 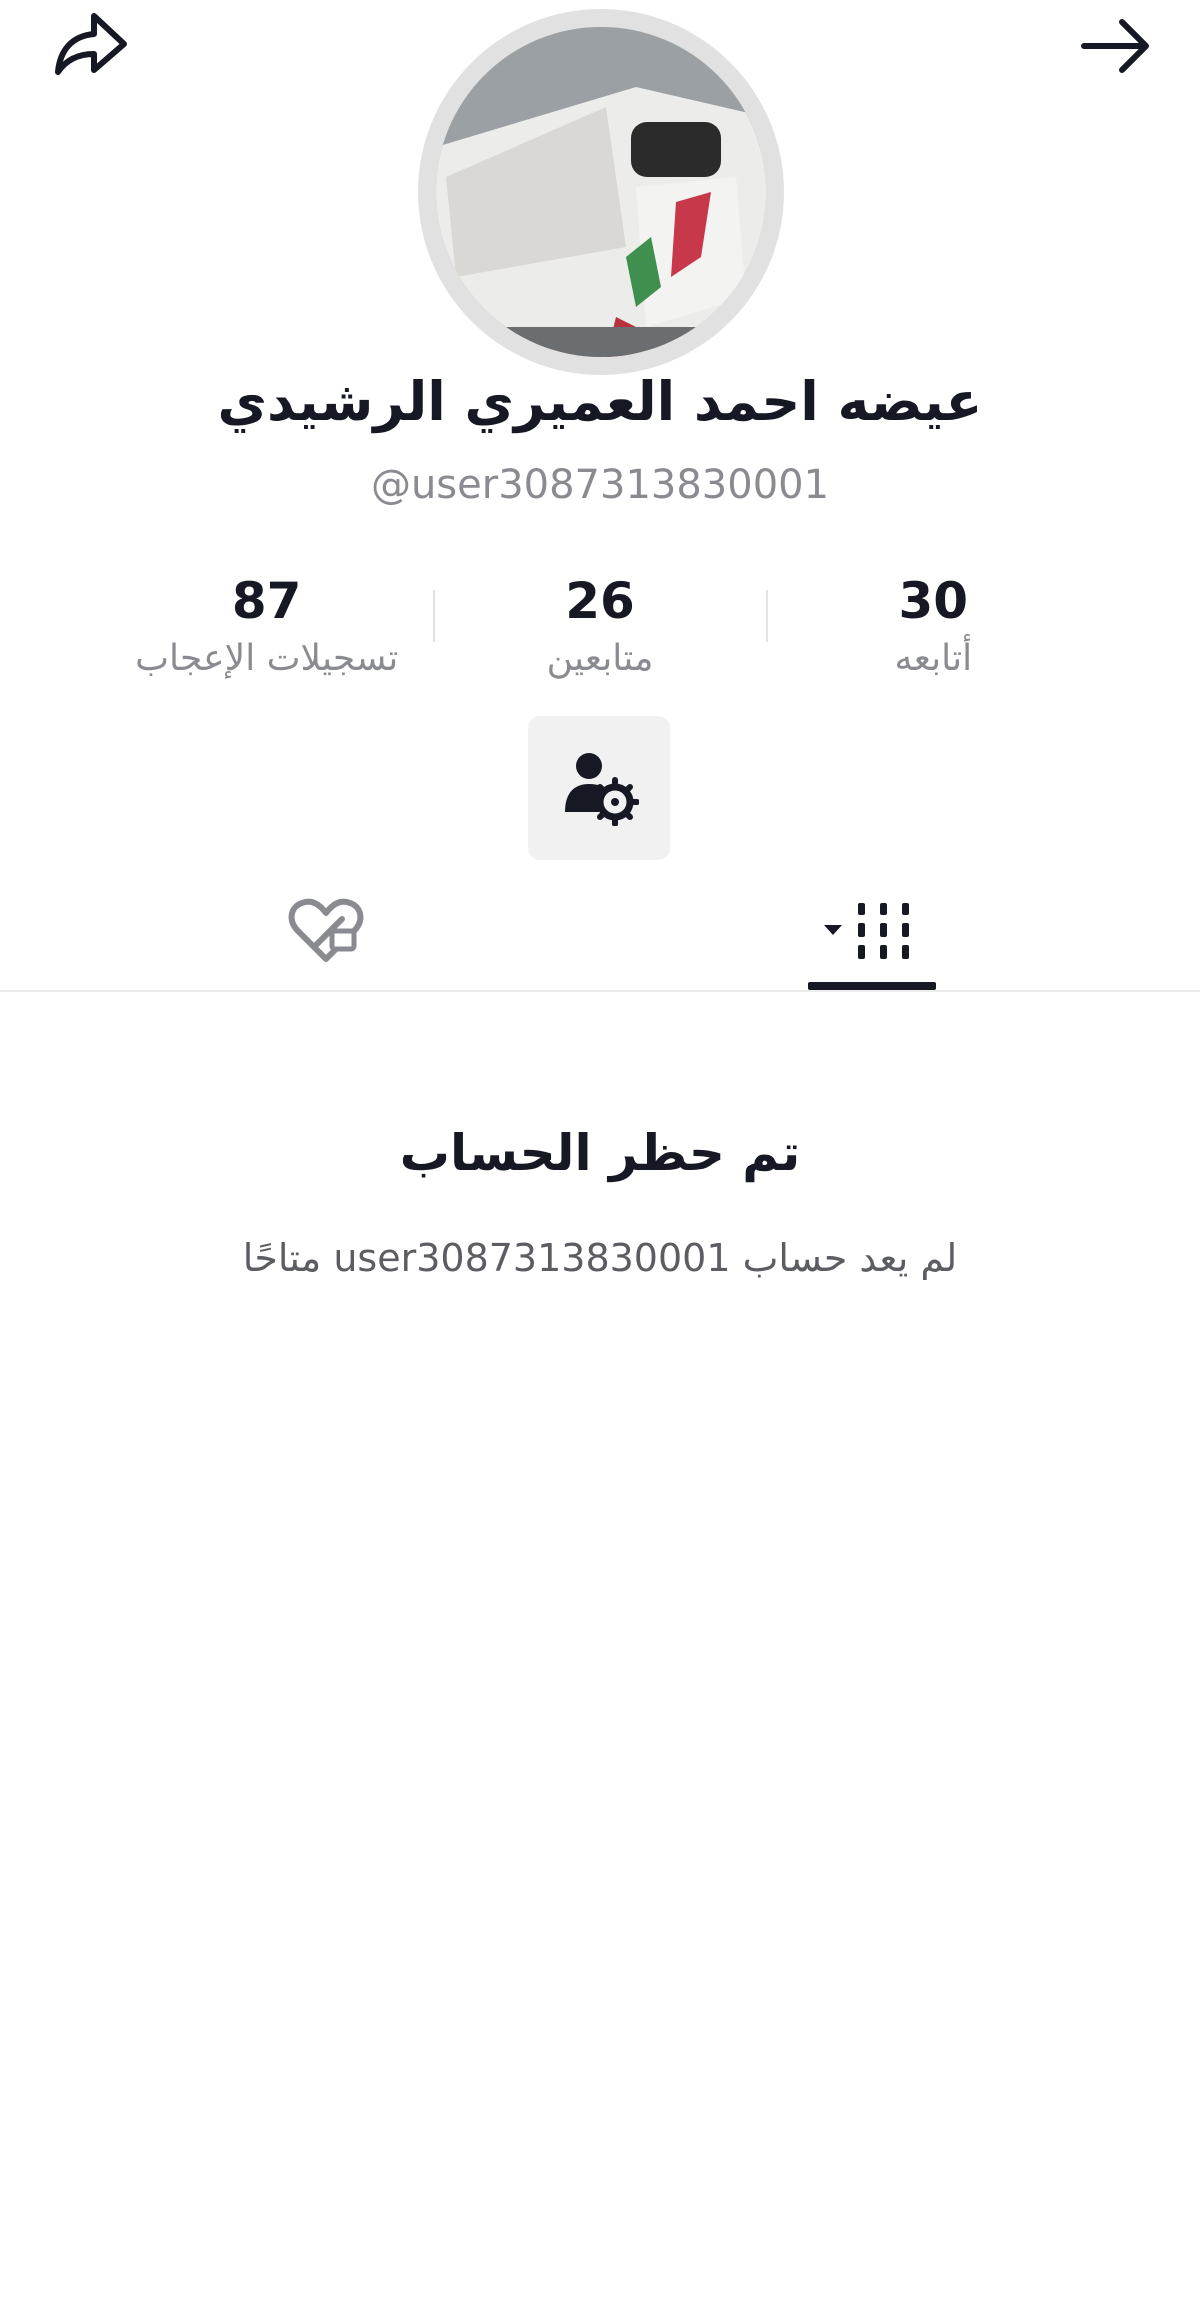 I want to click on active-tab-indicator, so click(x=872, y=986).